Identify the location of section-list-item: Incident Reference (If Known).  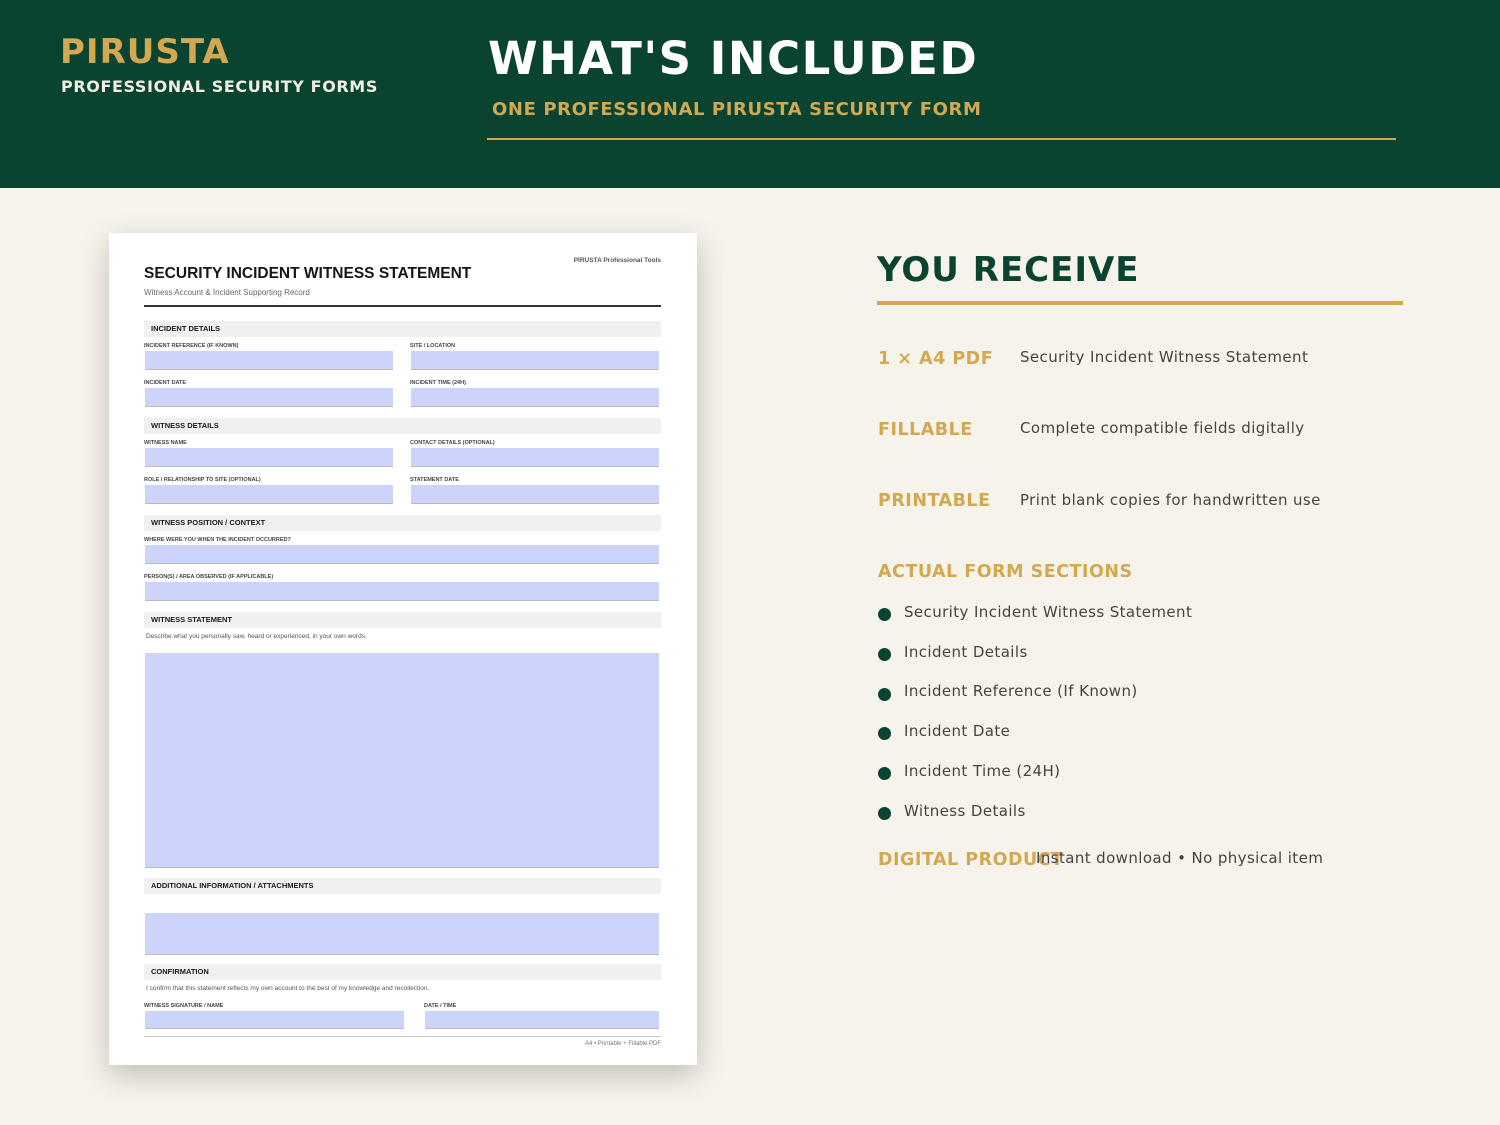
(1021, 691).